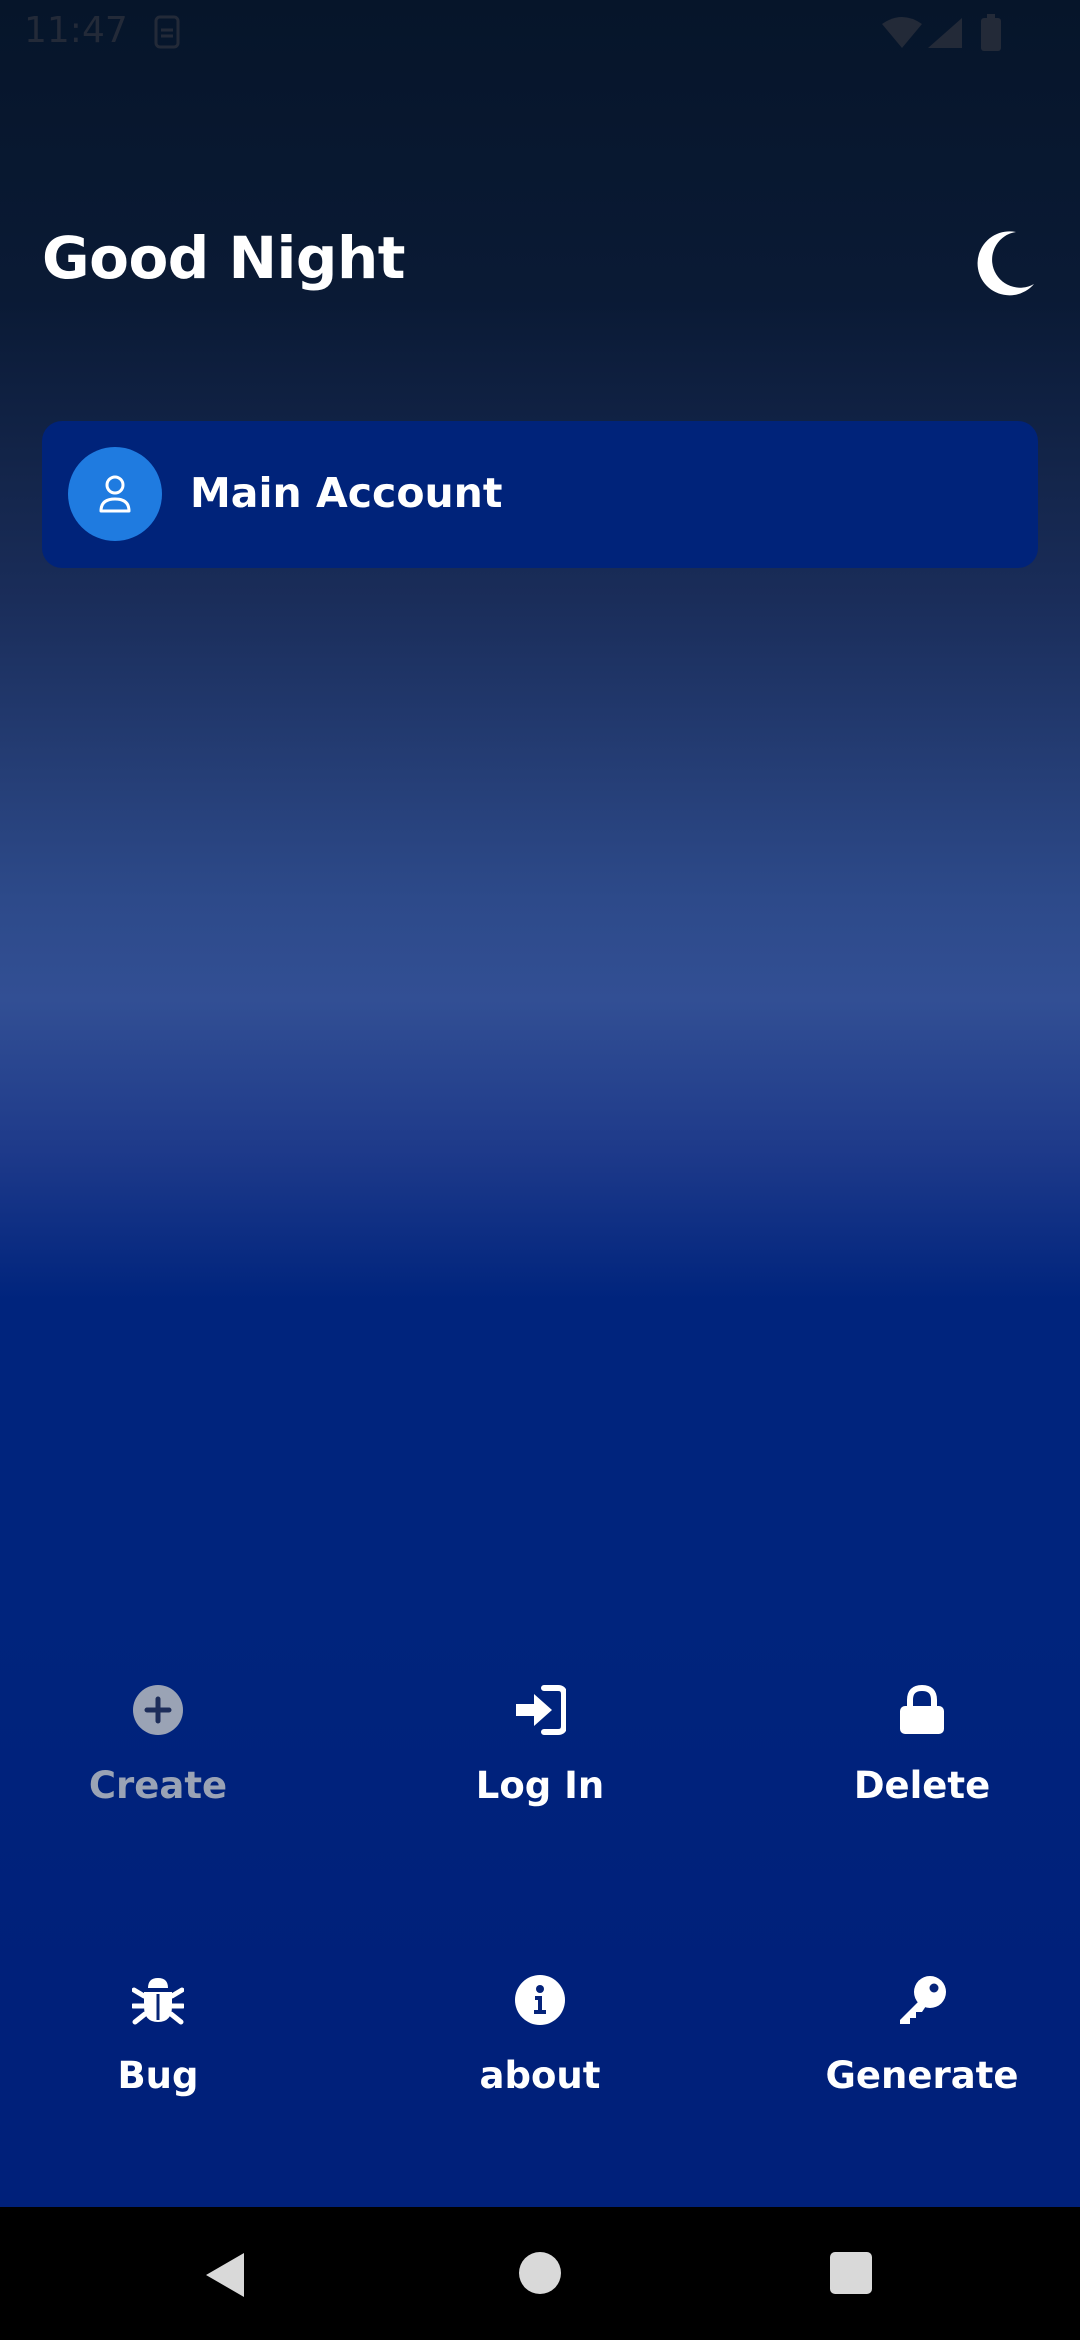  I want to click on generate-button: Generate, so click(922, 2059).